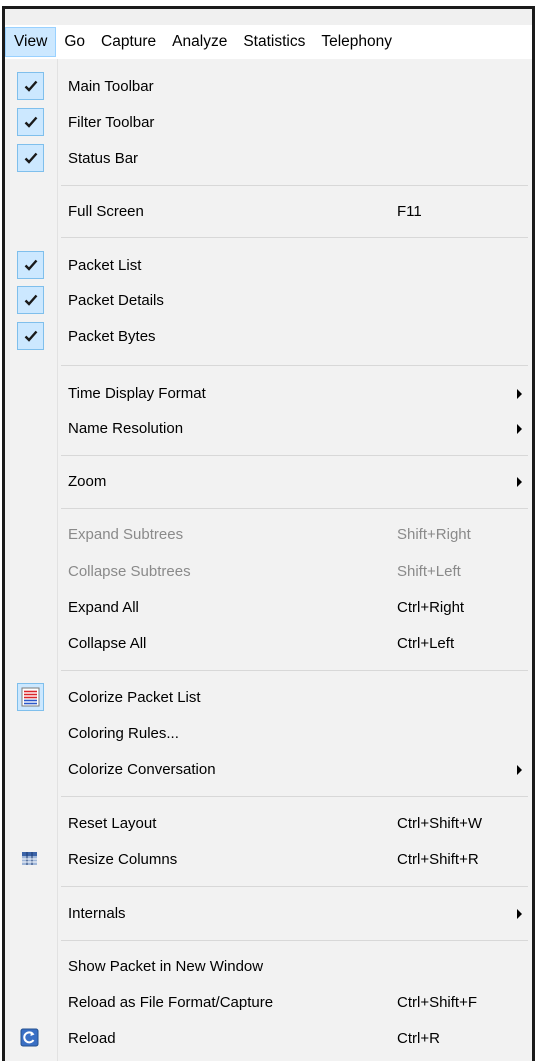  Describe the element at coordinates (268, 698) in the screenshot. I see `menu-item-colorize-packet-list: Colorize Packet List` at that location.